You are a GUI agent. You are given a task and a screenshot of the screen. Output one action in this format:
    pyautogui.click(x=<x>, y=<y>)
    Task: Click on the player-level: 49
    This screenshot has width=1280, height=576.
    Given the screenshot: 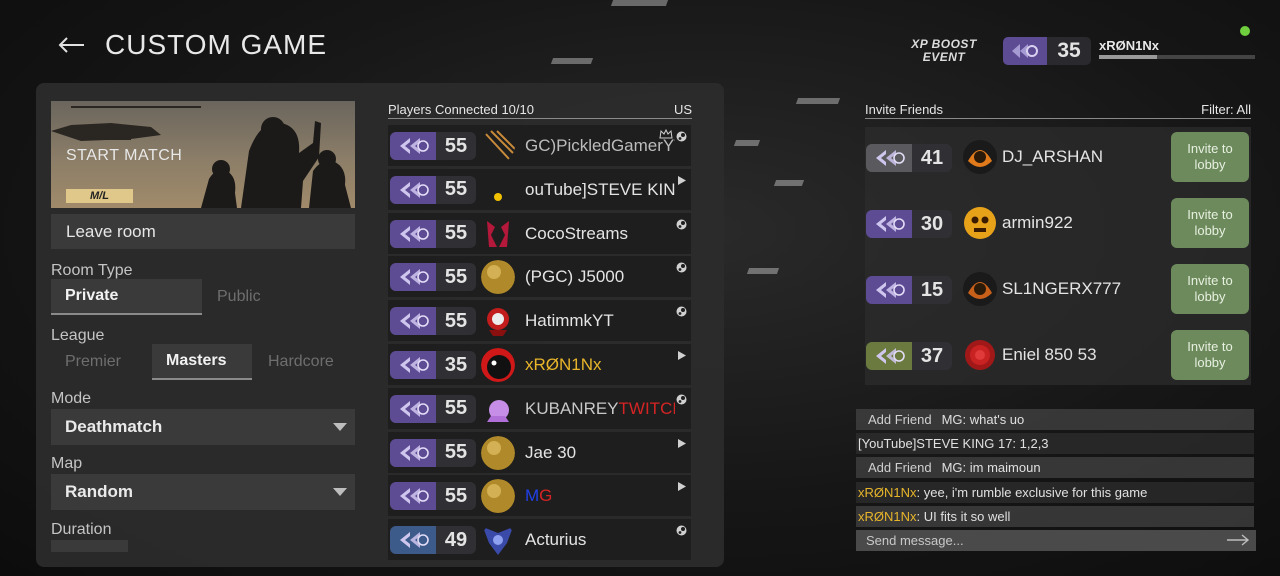 What is the action you would take?
    pyautogui.click(x=456, y=539)
    